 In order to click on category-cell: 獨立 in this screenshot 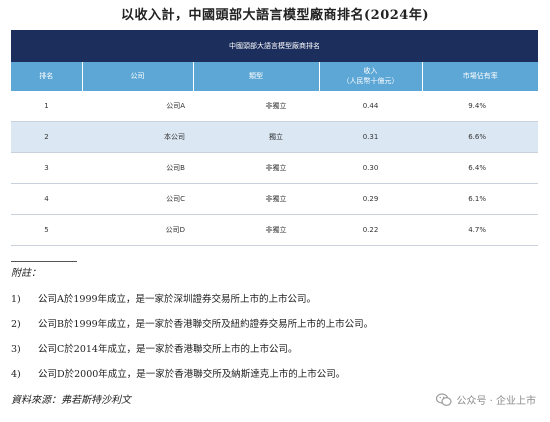, I will do `click(256, 137)`.